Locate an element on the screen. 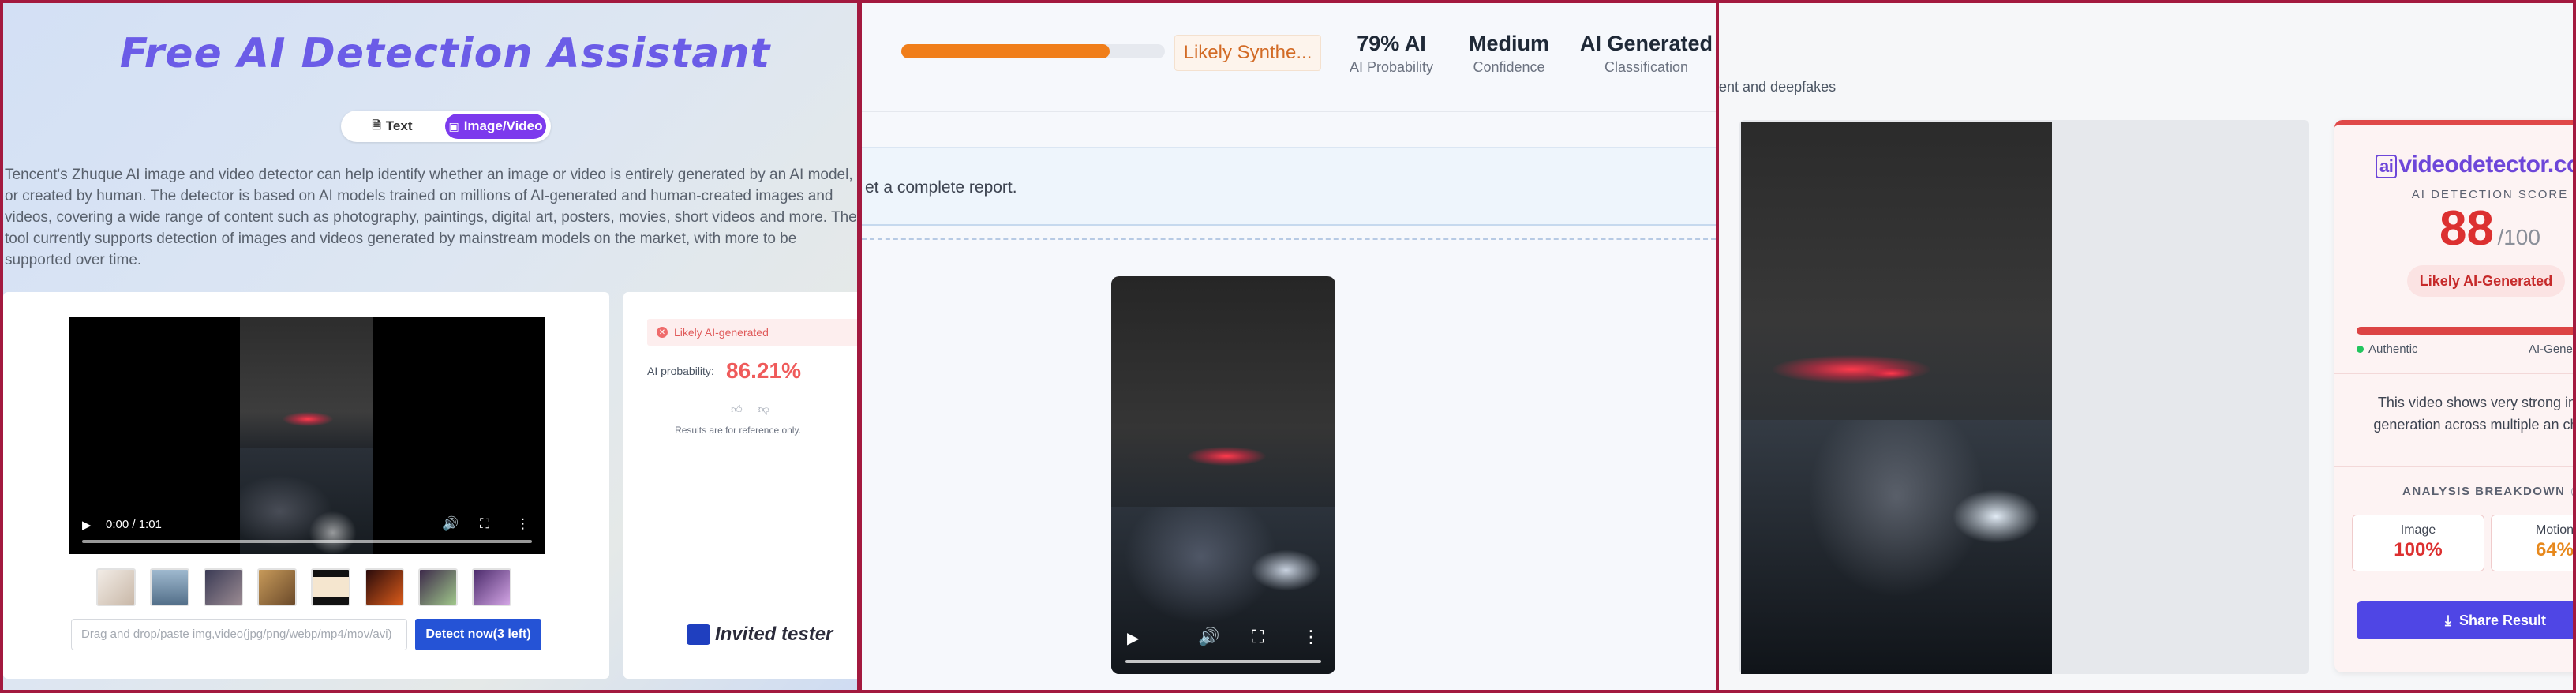 The image size is (2576, 693). stat-value: 79% AI is located at coordinates (1391, 44).